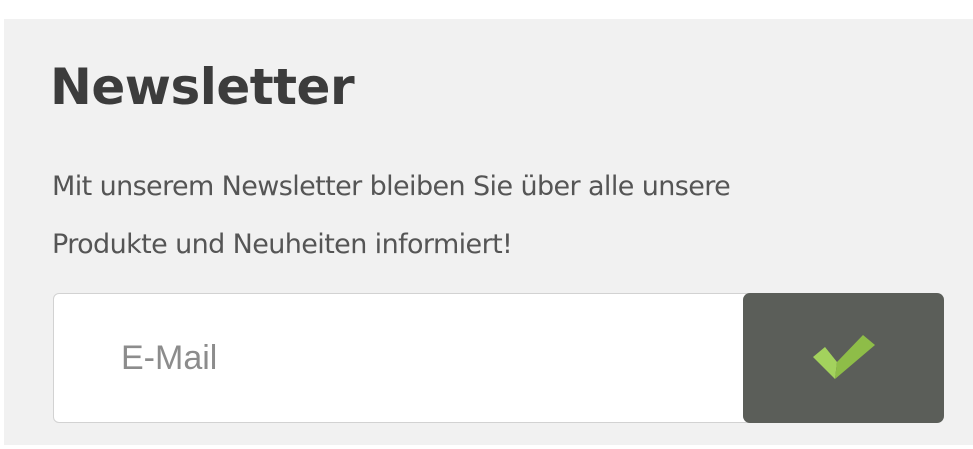 This screenshot has width=973, height=449. Describe the element at coordinates (202, 87) in the screenshot. I see `newsletter-title: Newsletter` at that location.